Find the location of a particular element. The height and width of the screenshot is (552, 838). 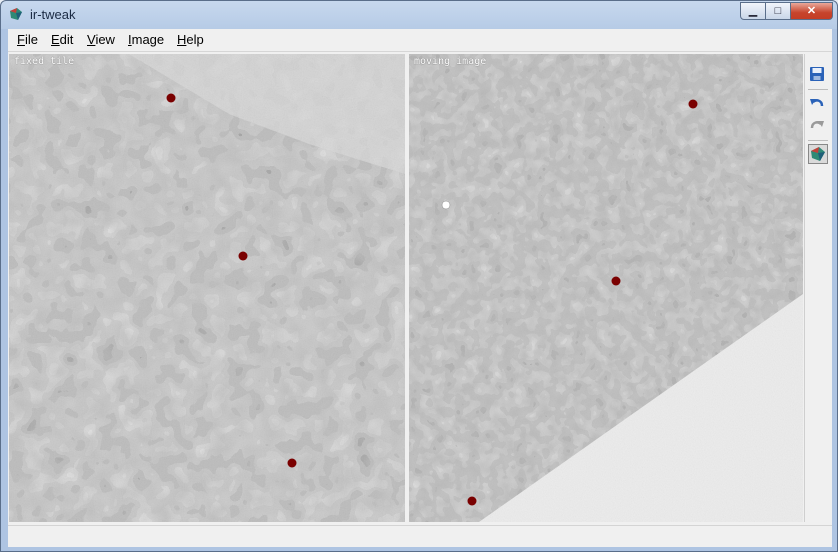

redo-button is located at coordinates (818, 126).